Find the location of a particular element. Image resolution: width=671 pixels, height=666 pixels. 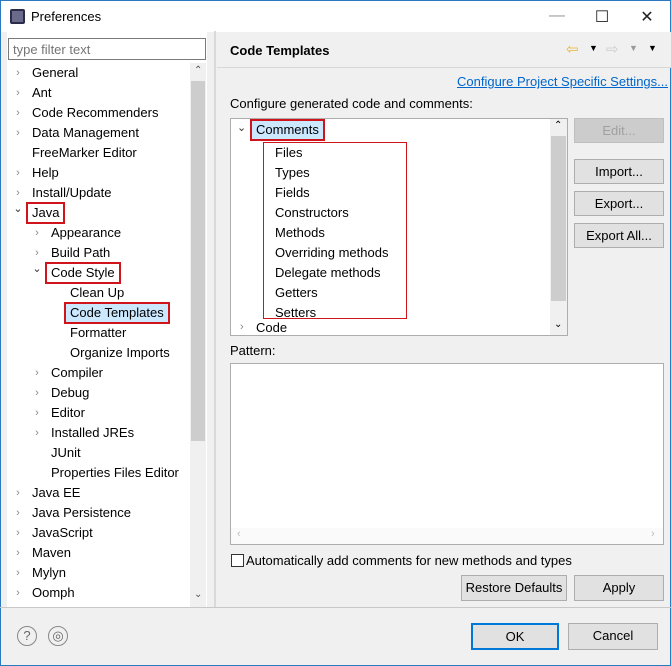

sash is located at coordinates (215, 319).